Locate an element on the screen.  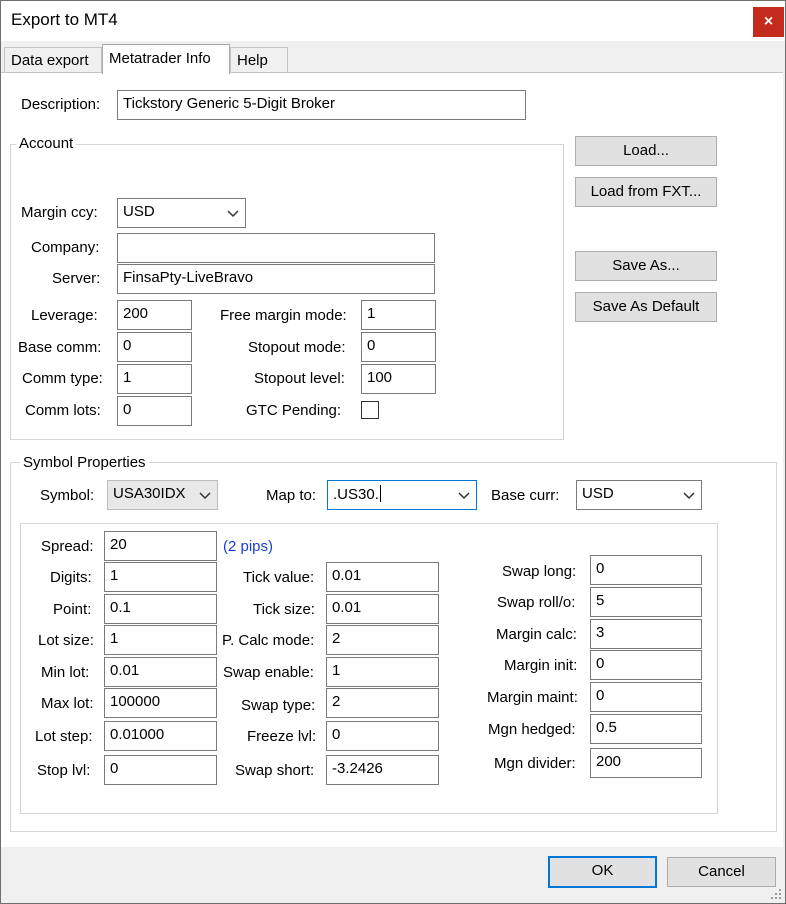
window-title: Export to MT4 is located at coordinates (64, 19).